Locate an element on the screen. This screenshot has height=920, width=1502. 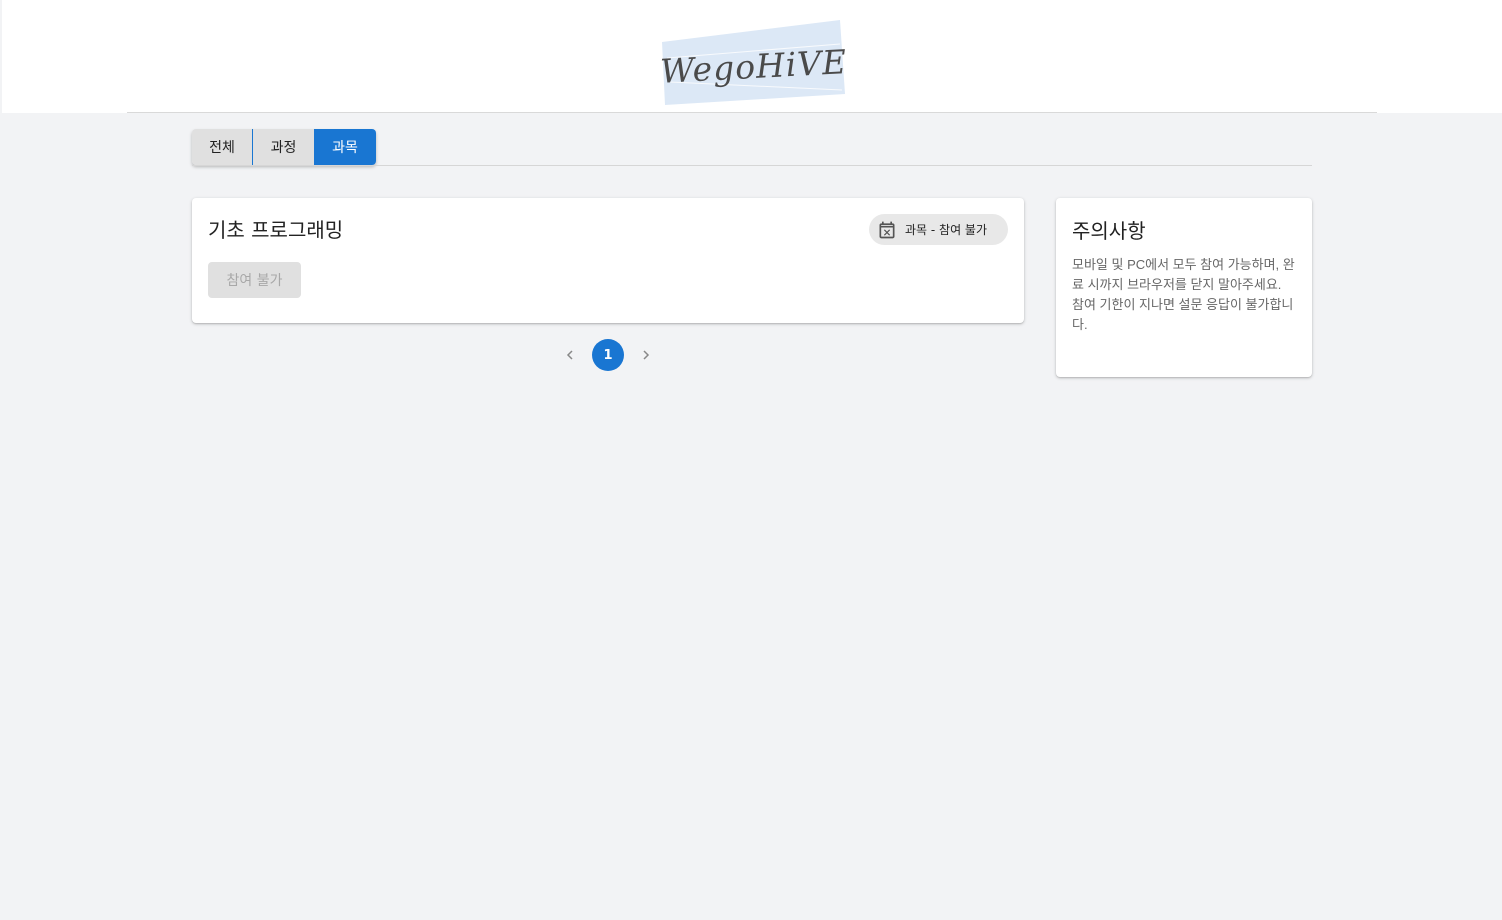
tab-subject: 과목 is located at coordinates (345, 147).